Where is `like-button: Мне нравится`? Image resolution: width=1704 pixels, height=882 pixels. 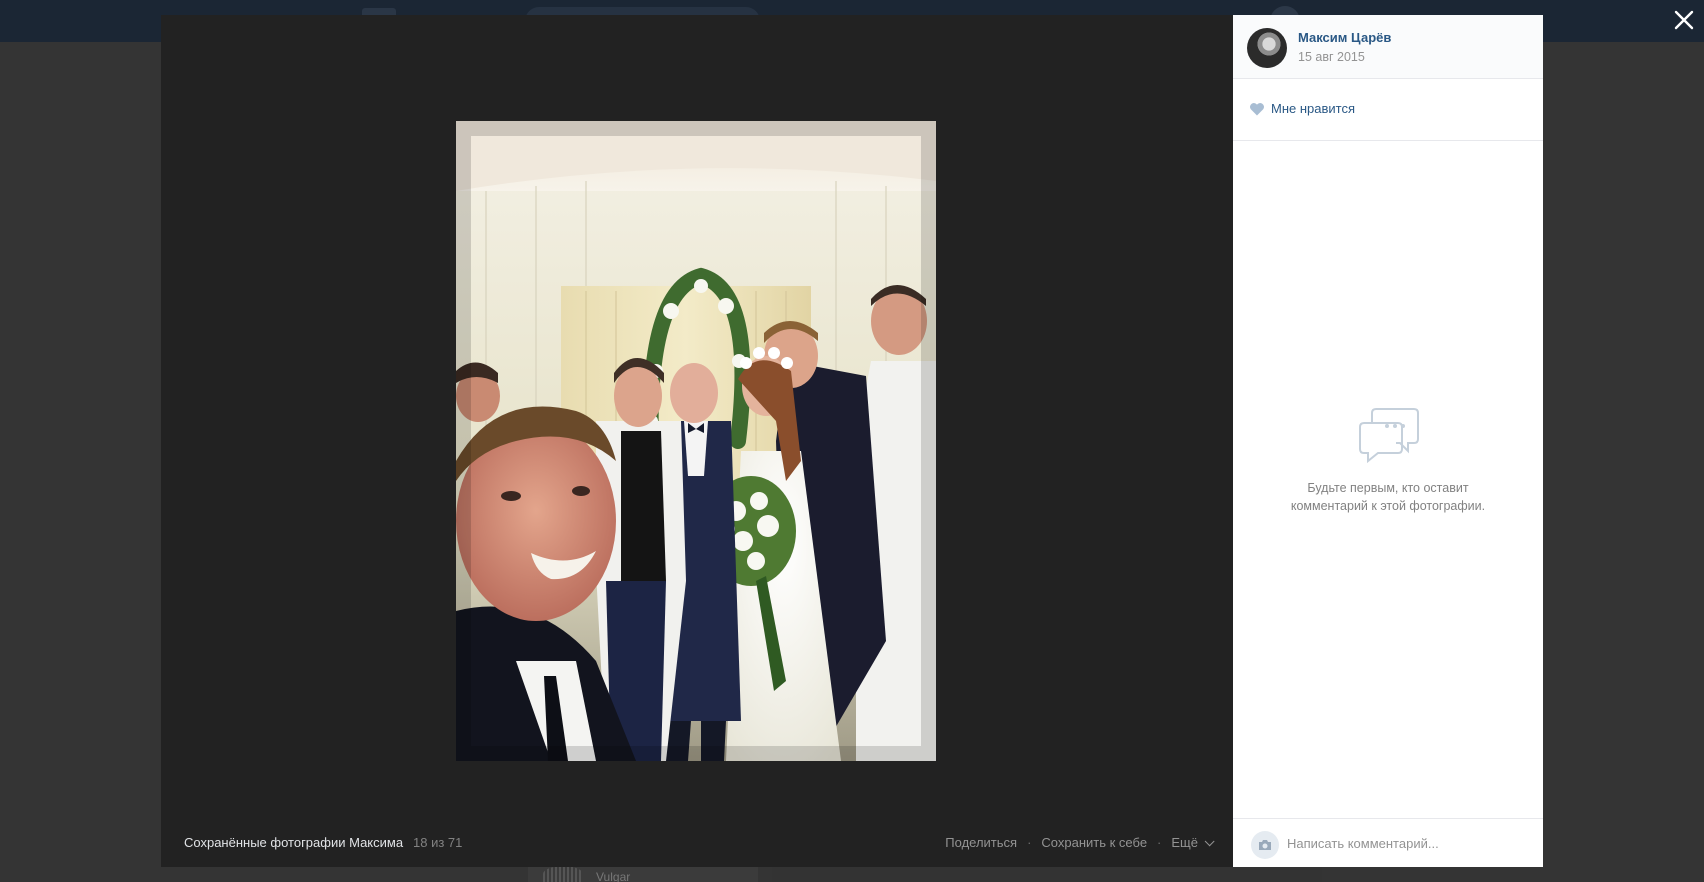
like-button: Мне нравится is located at coordinates (1302, 108).